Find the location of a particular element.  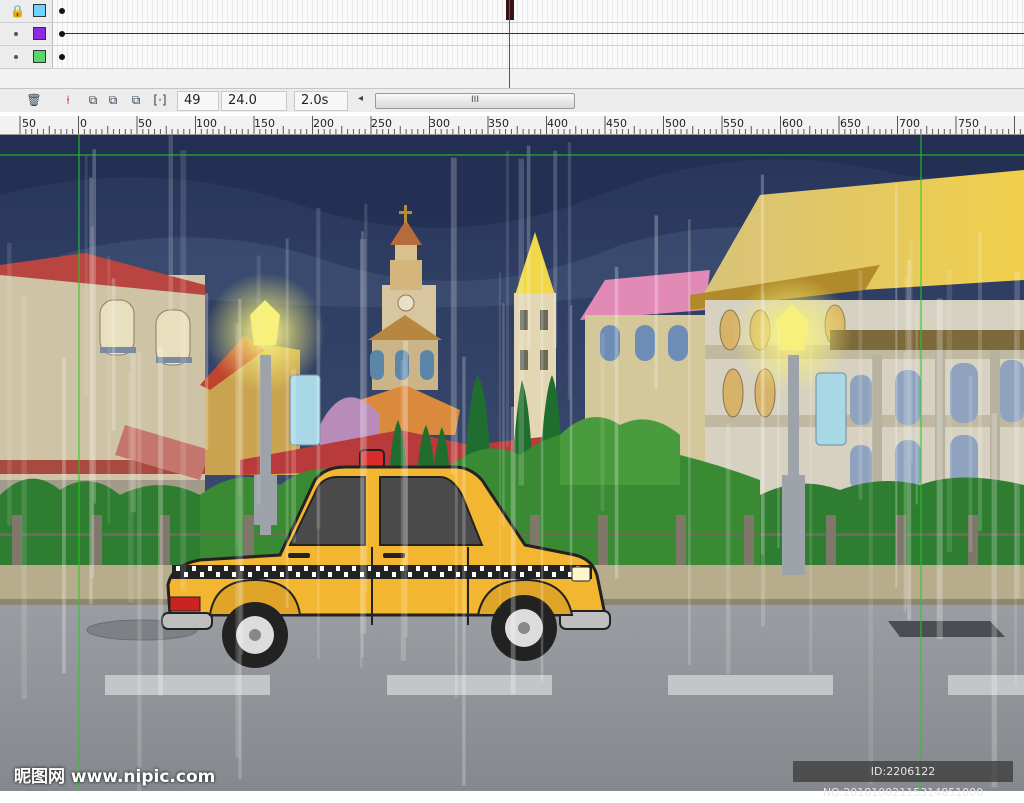

ruler-ticks is located at coordinates (520, 125).